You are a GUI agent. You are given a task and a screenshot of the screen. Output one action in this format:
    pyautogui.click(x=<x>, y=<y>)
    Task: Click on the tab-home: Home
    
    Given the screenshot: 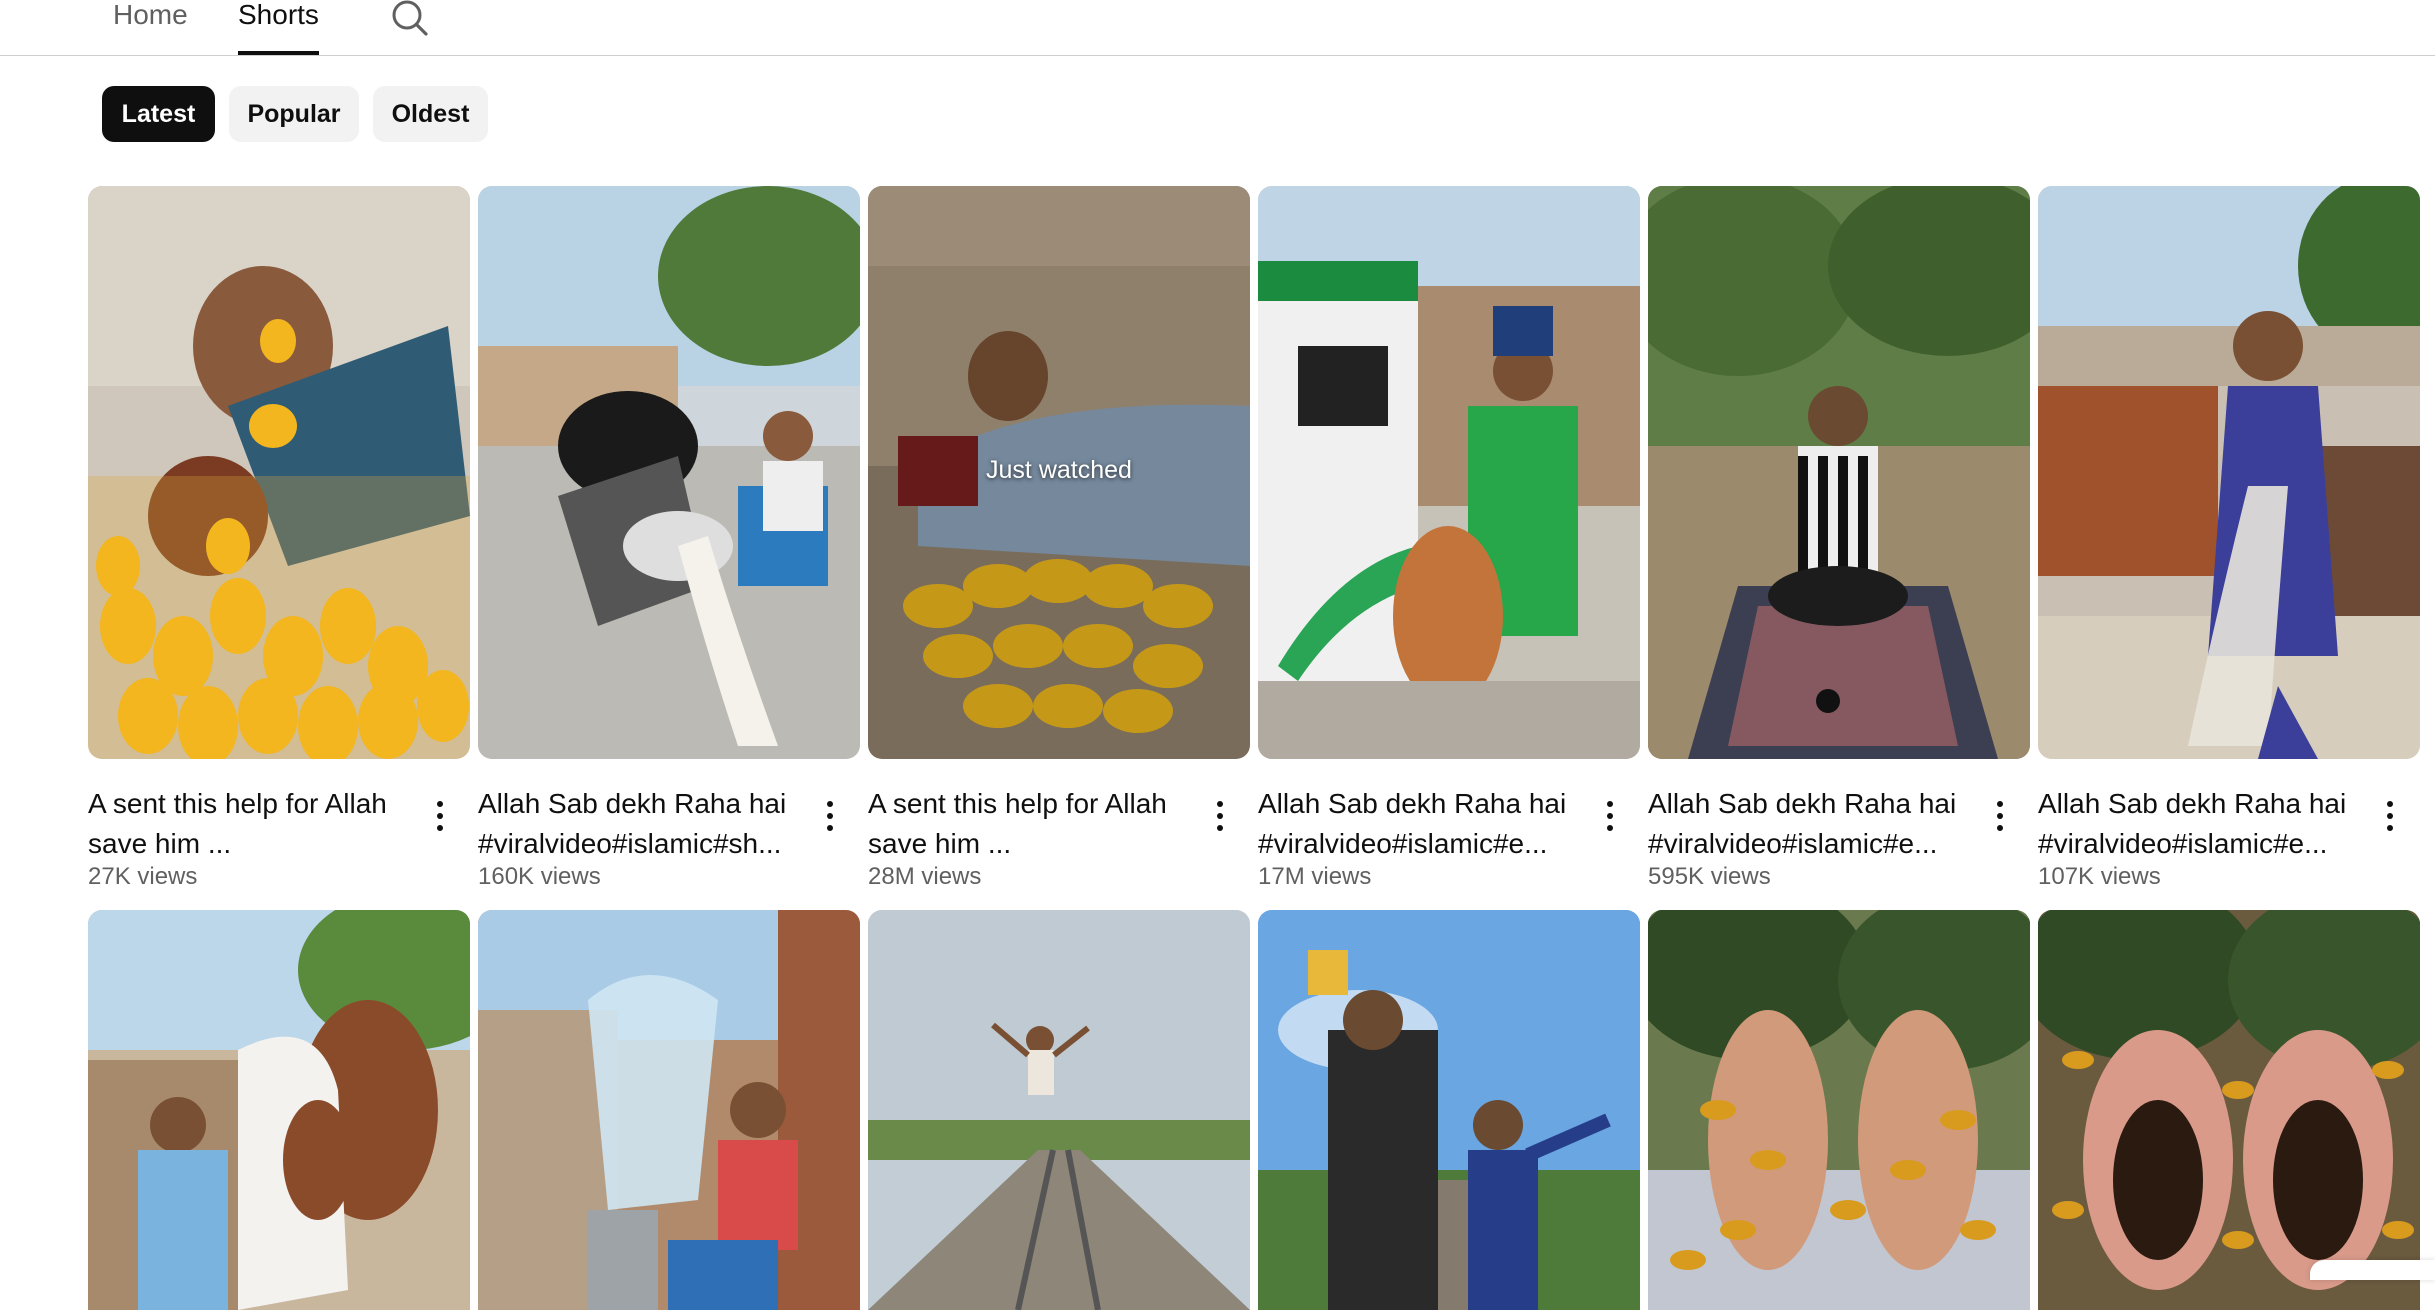 What is the action you would take?
    pyautogui.click(x=150, y=27)
    